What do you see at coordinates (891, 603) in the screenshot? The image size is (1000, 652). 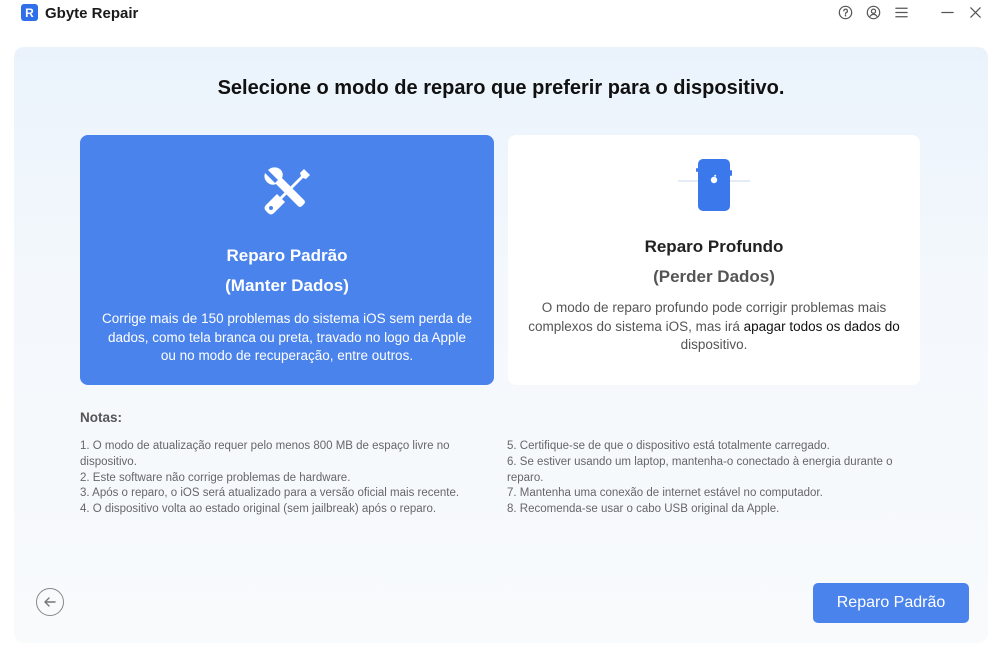 I see `standard-repair-button: Reparo Padrão` at bounding box center [891, 603].